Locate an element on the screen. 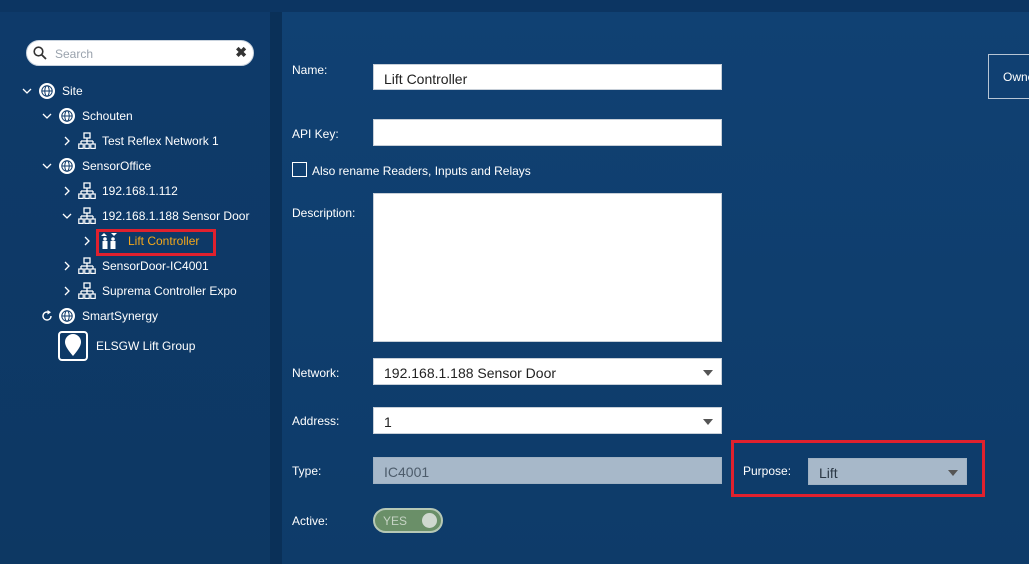 Image resolution: width=1029 pixels, height=564 pixels. address-label: Address: is located at coordinates (316, 421).